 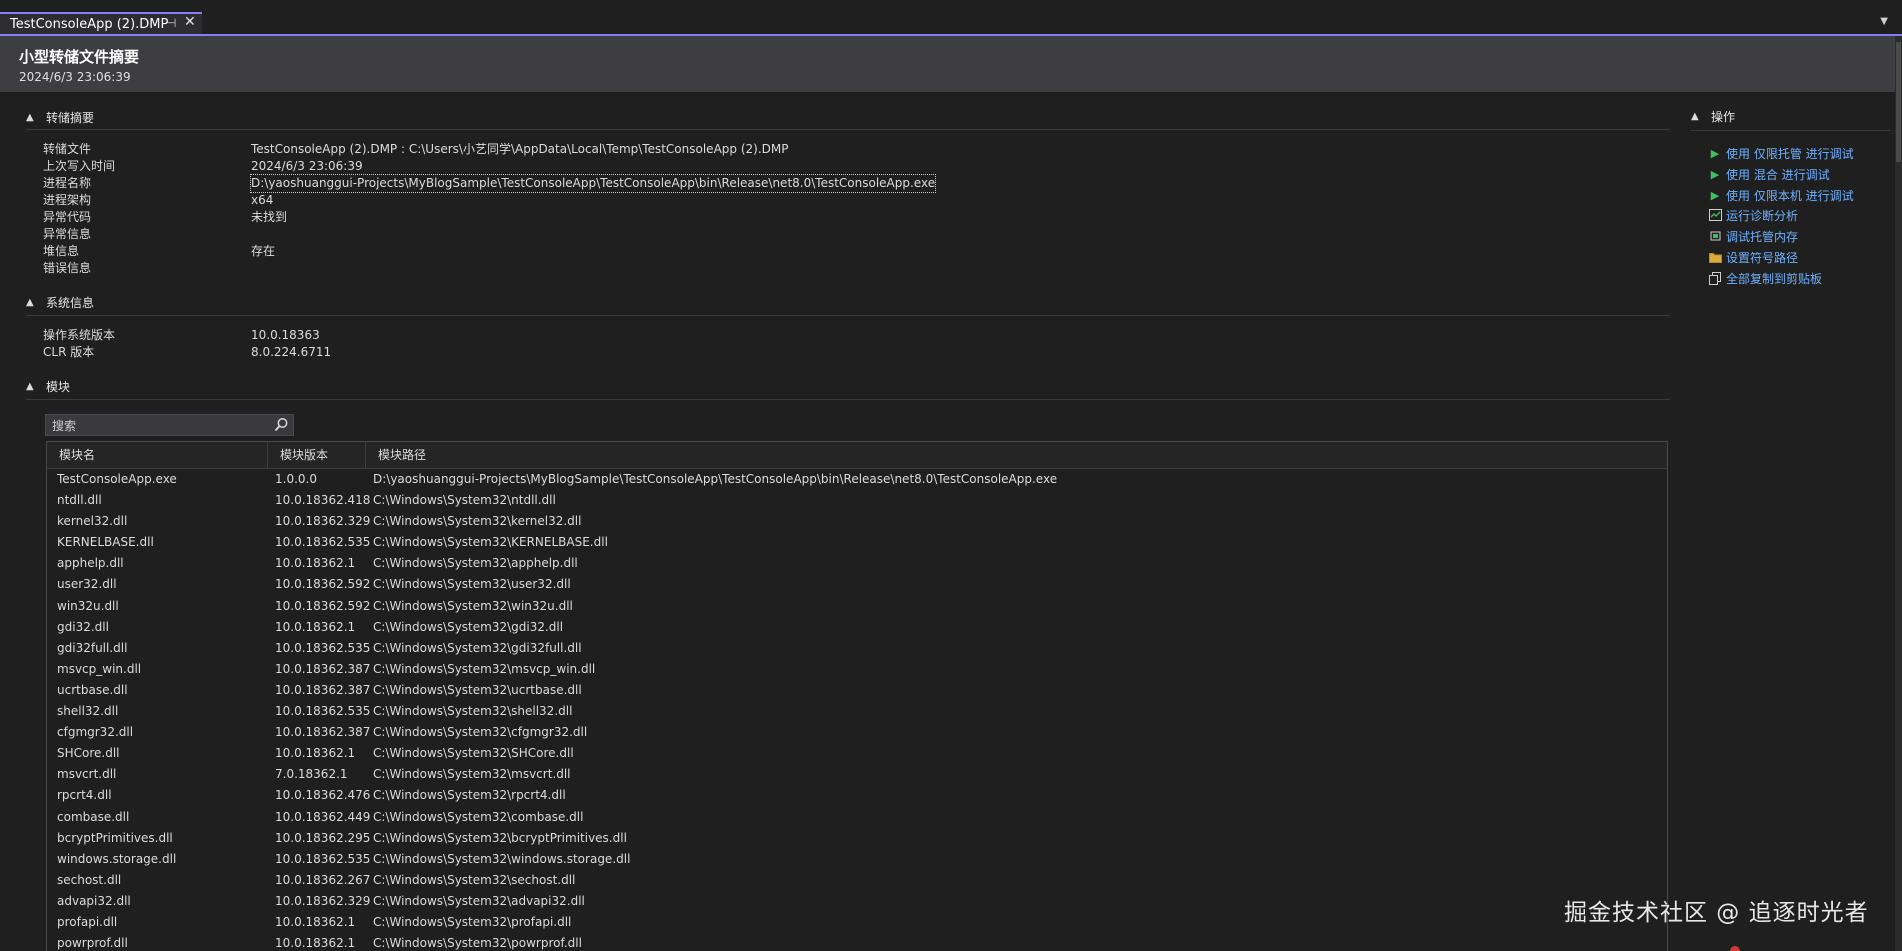 I want to click on column-header-module-path: 模块路径, so click(x=1016, y=455).